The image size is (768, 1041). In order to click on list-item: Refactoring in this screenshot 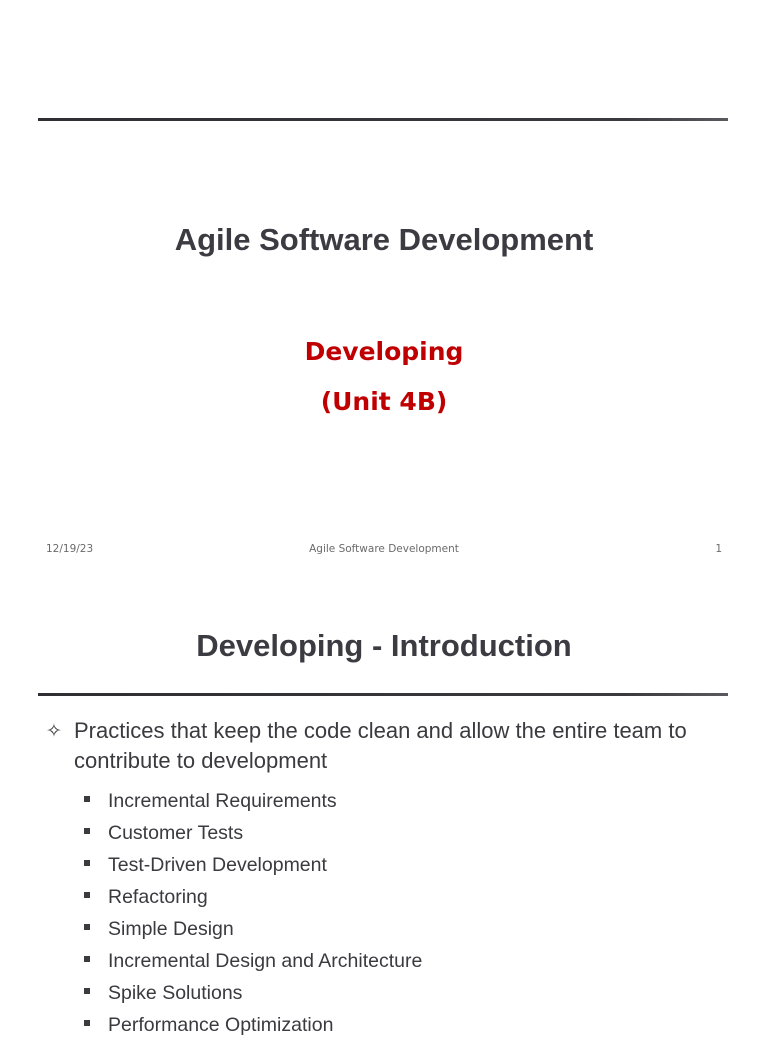, I will do `click(253, 897)`.